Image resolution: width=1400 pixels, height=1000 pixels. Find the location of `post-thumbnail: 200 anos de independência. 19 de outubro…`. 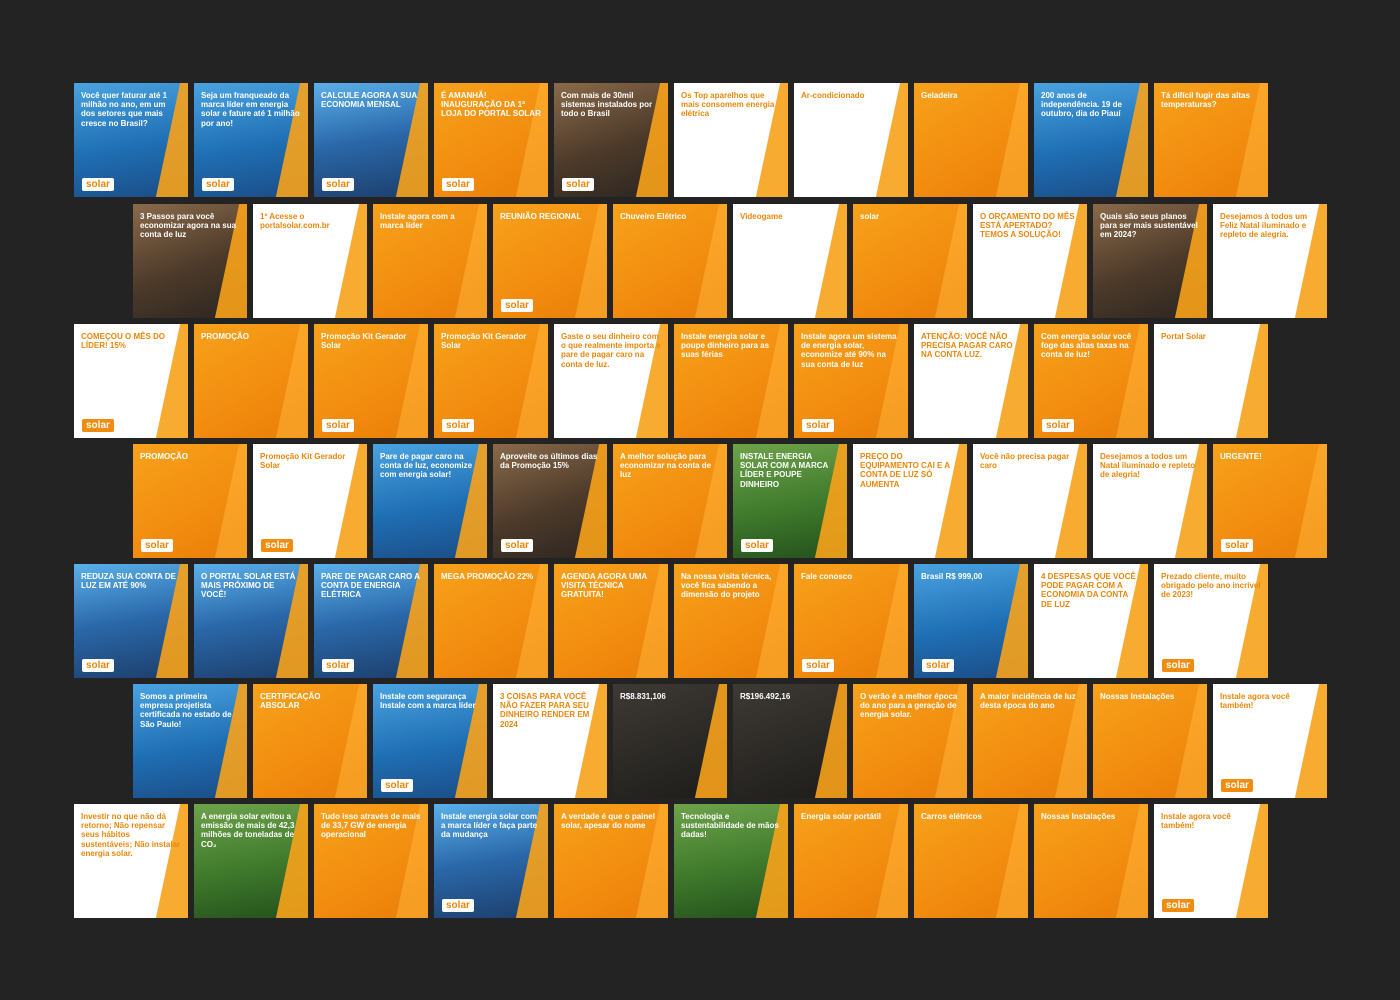

post-thumbnail: 200 anos de independência. 19 de outubro… is located at coordinates (1091, 140).